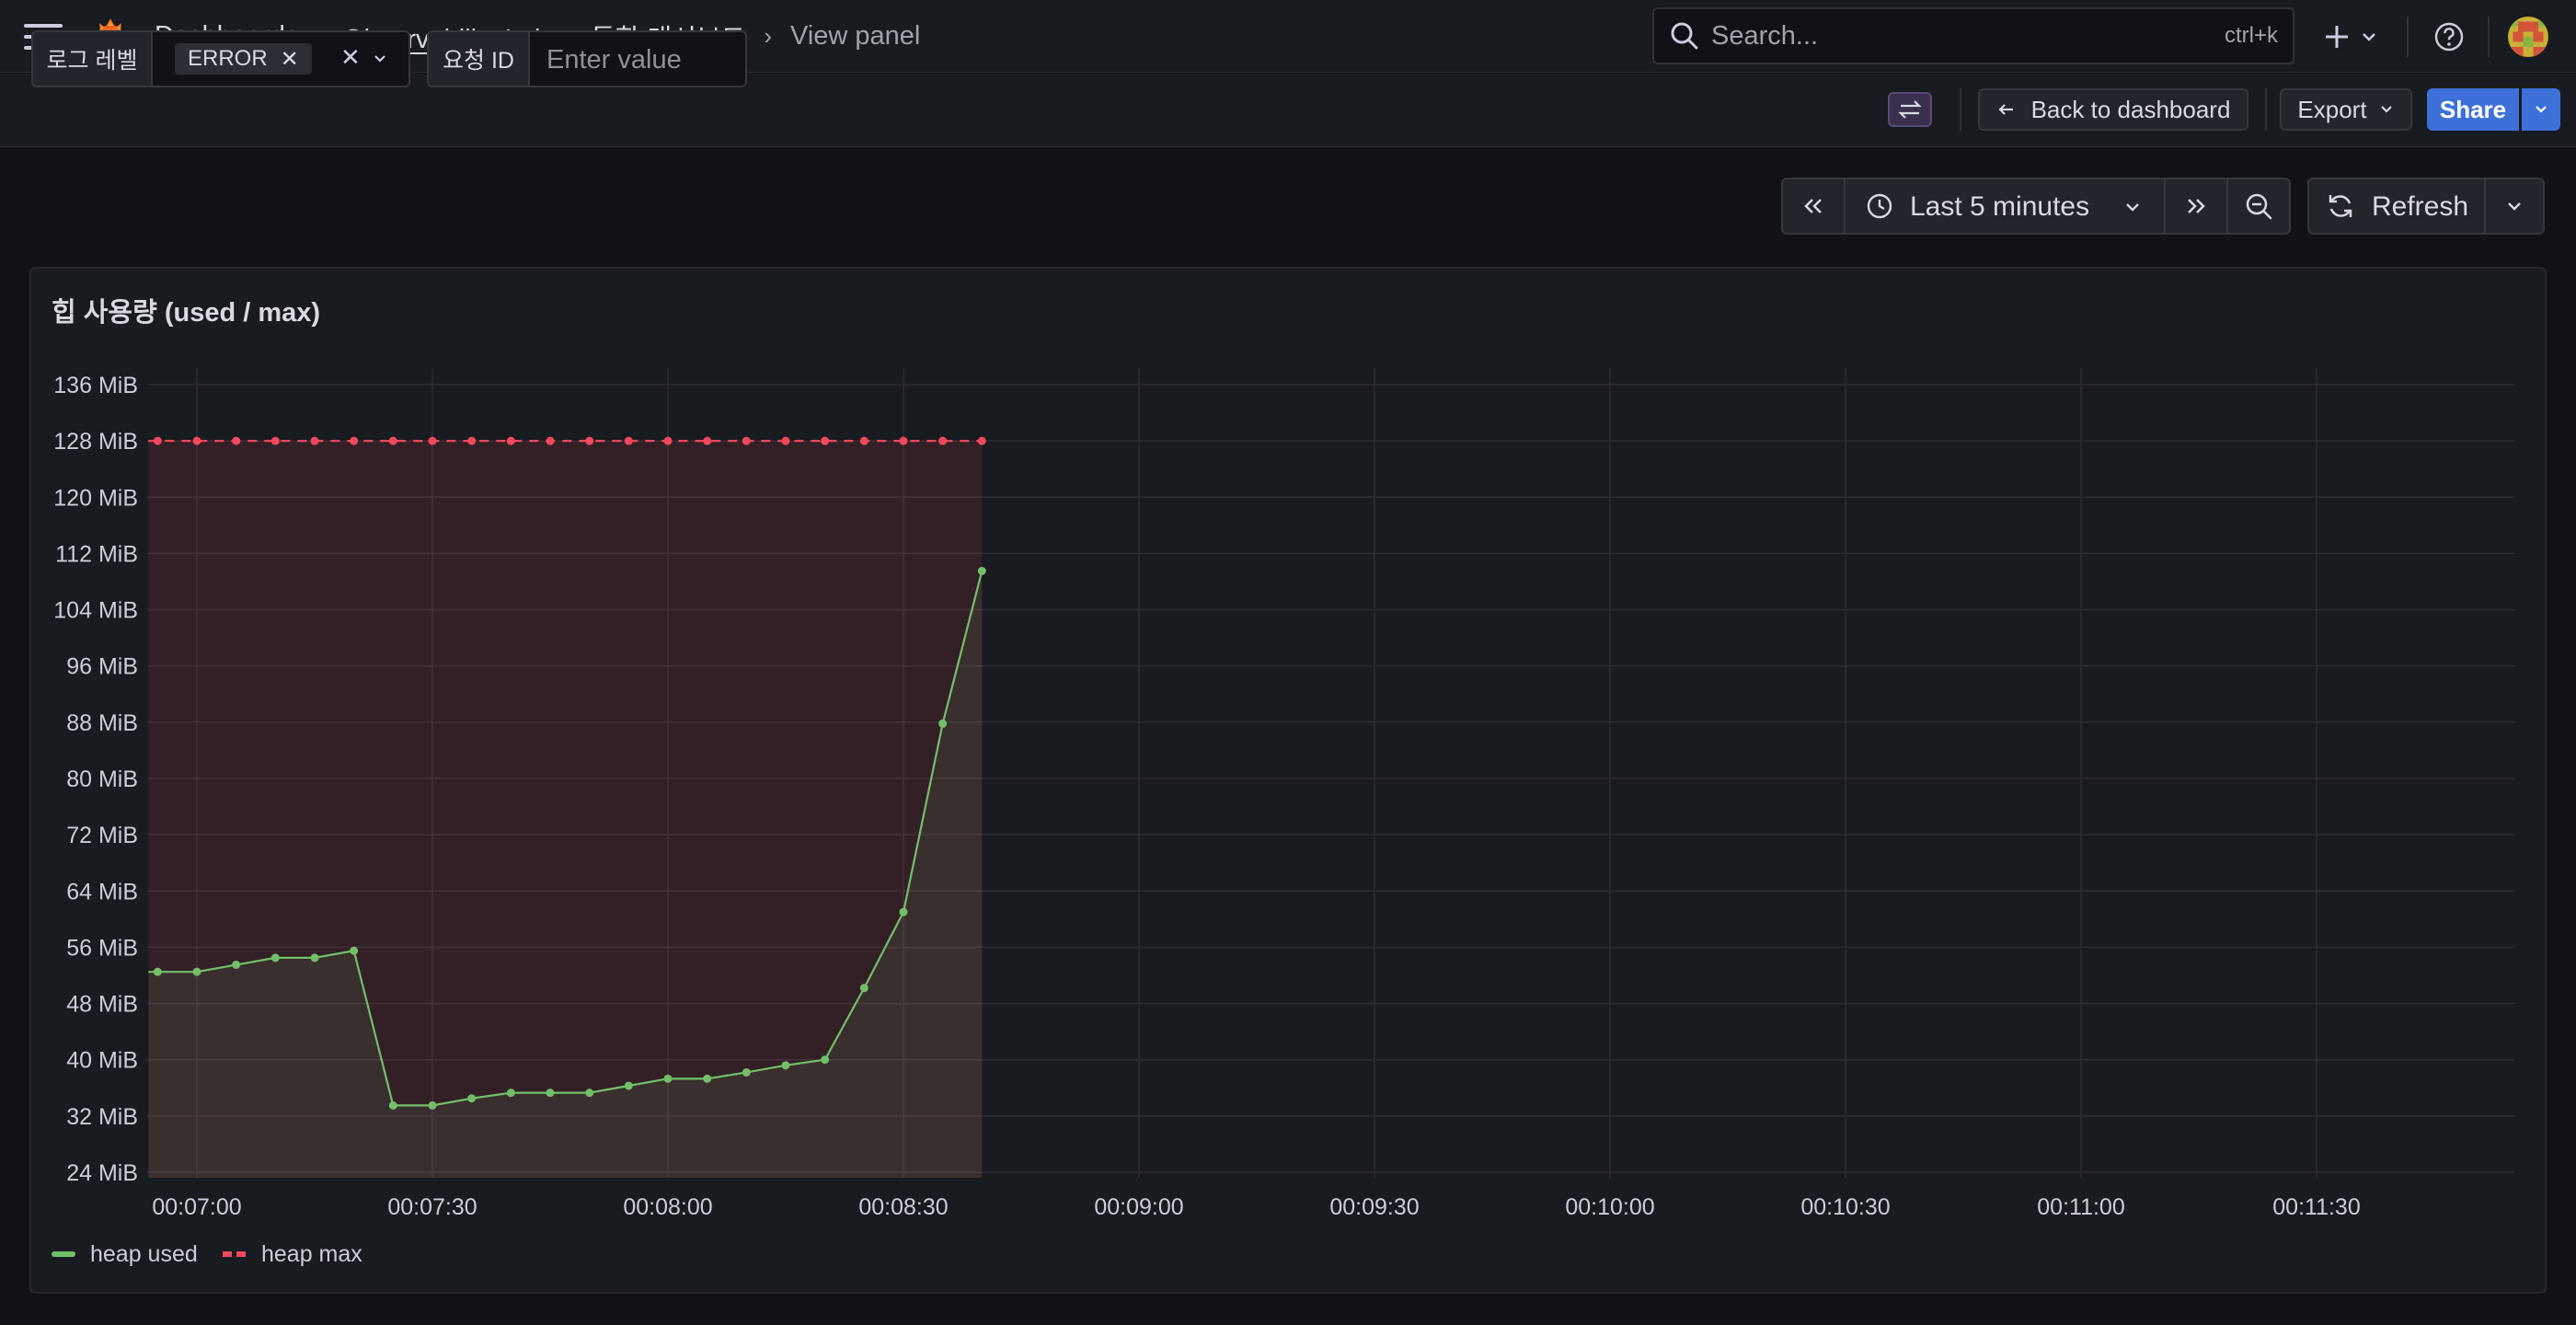 This screenshot has height=1325, width=2576. Describe the element at coordinates (903, 1207) in the screenshot. I see `x-tick-label: 00:08:30` at that location.